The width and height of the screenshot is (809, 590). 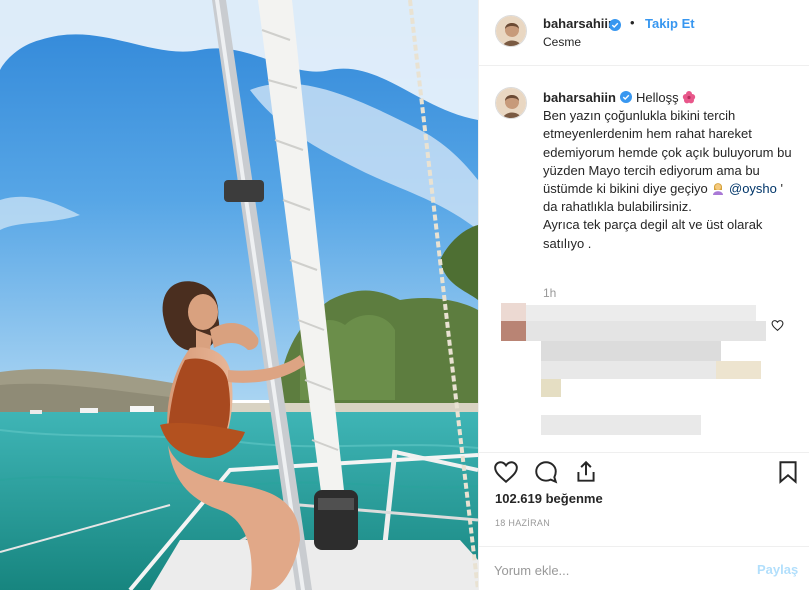 What do you see at coordinates (625, 96) in the screenshot?
I see `caption-verified-badge-icon` at bounding box center [625, 96].